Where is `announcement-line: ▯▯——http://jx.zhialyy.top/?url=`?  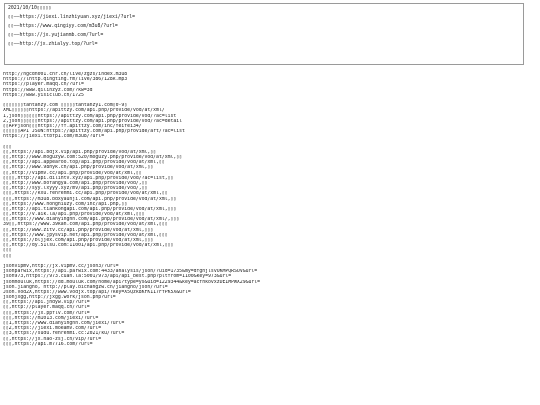 announcement-line: ▯▯——http://jx.zhialyy.top/?url= is located at coordinates (264, 44).